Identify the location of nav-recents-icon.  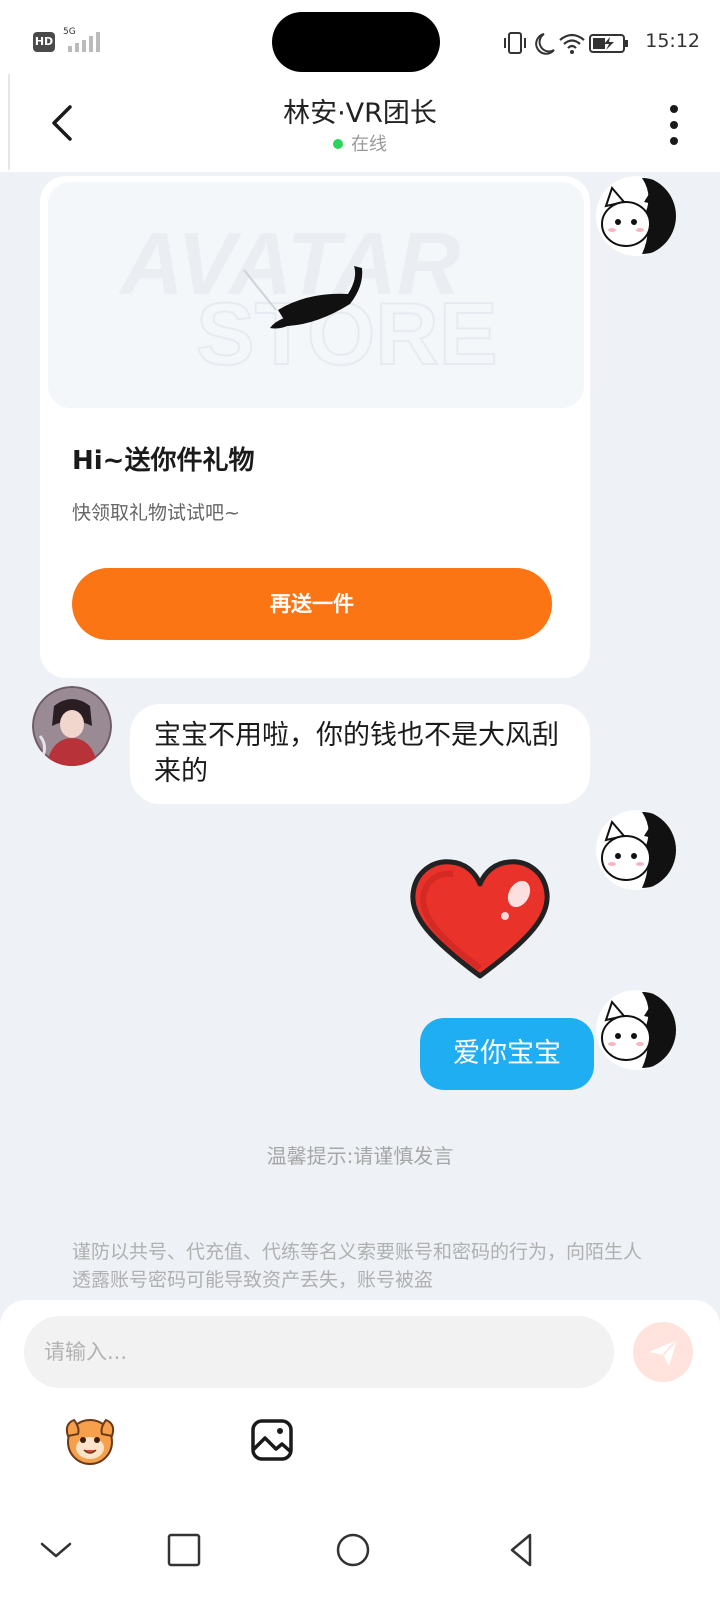
(184, 1550).